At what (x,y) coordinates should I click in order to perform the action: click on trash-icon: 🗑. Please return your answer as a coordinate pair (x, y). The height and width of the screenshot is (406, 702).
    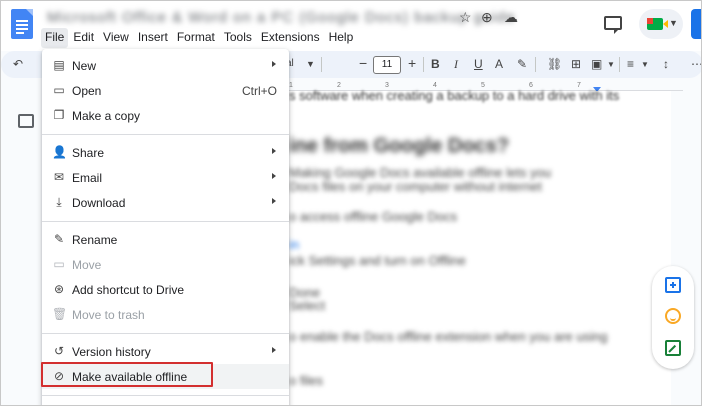
    Looking at the image, I should click on (60, 314).